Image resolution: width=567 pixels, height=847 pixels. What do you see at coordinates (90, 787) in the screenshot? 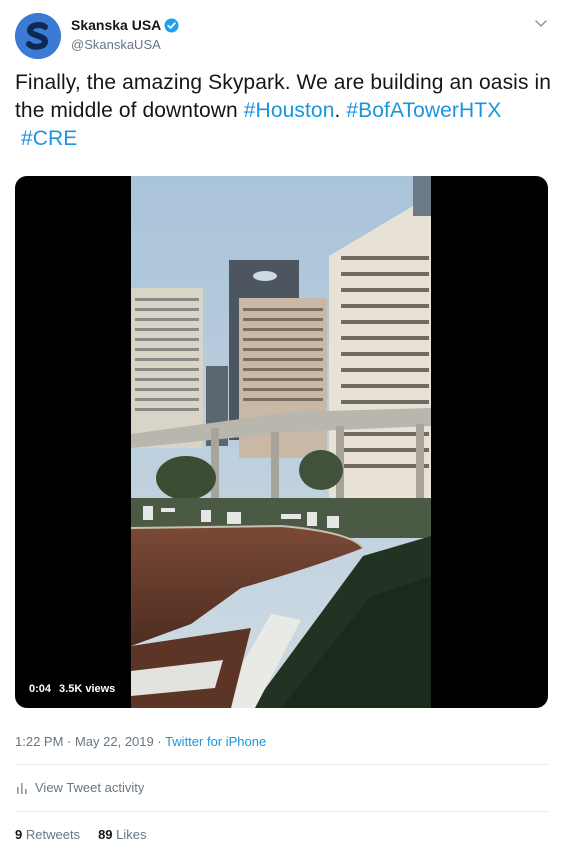
I see `view-activity-label: View Tweet activity` at bounding box center [90, 787].